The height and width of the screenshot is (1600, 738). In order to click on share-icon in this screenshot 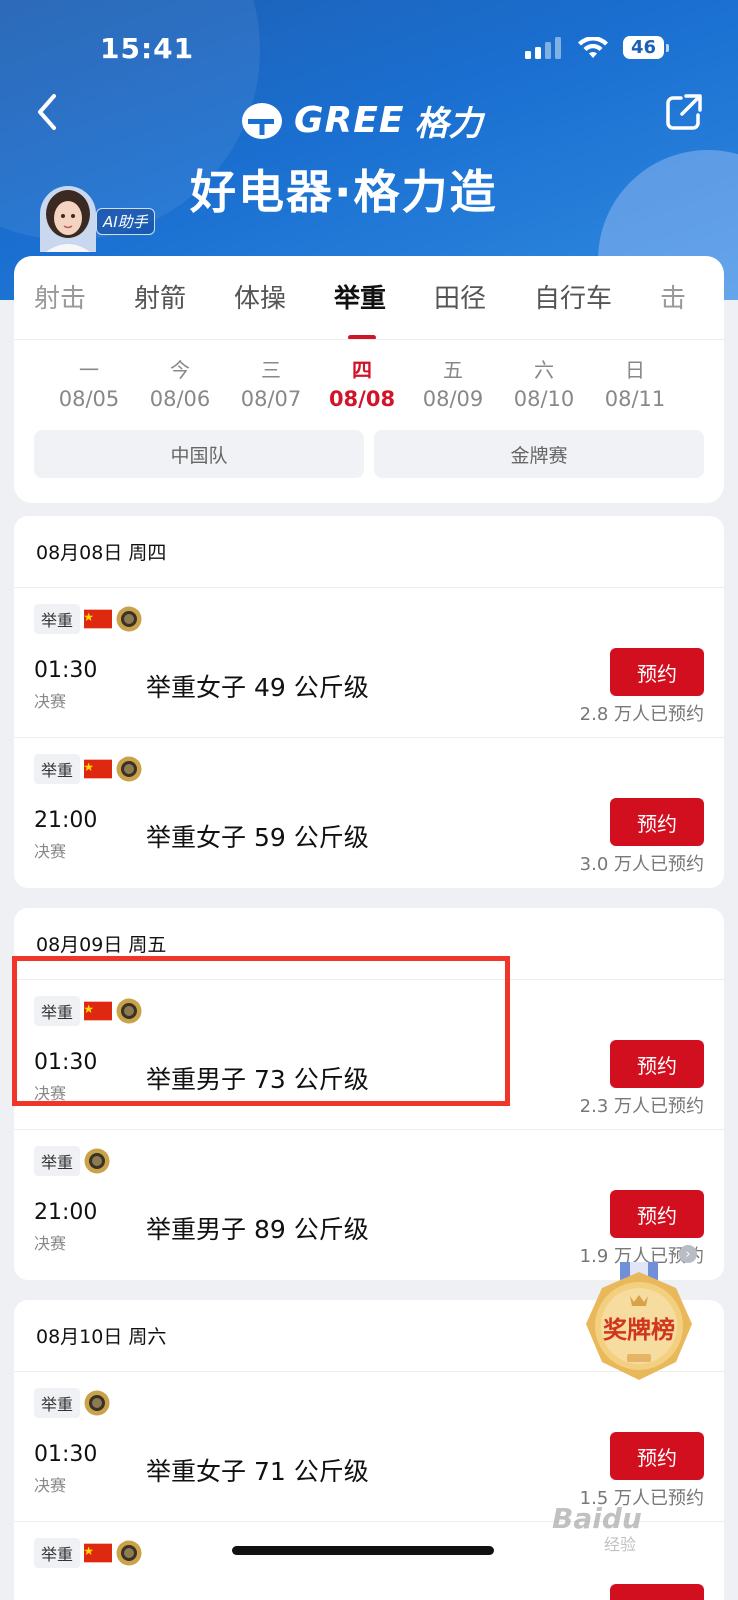, I will do `click(684, 112)`.